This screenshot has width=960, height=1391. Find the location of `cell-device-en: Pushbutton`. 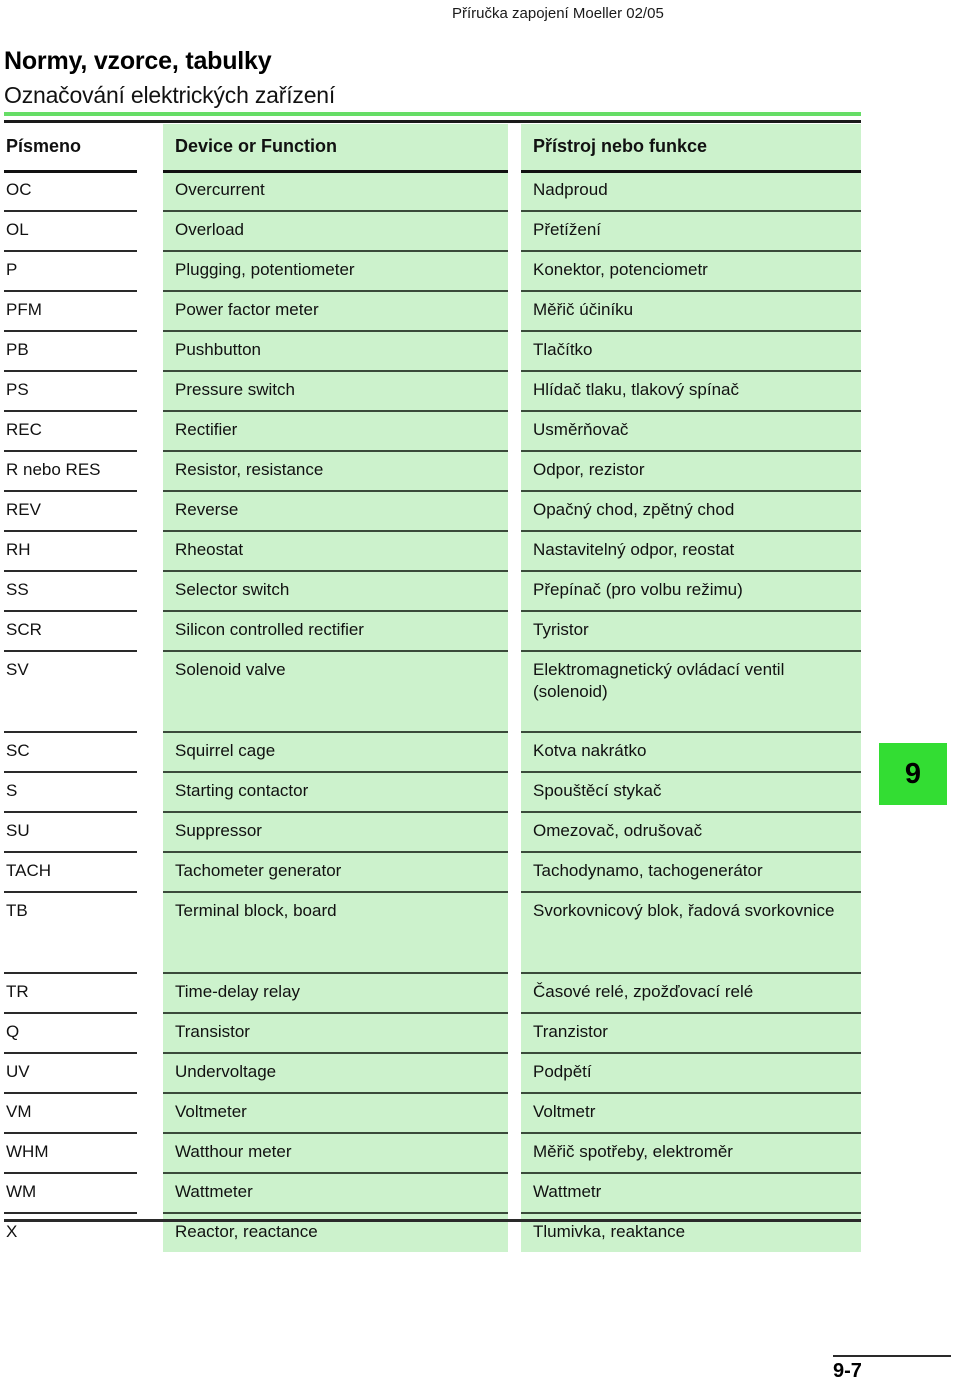

cell-device-en: Pushbutton is located at coordinates (335, 350).